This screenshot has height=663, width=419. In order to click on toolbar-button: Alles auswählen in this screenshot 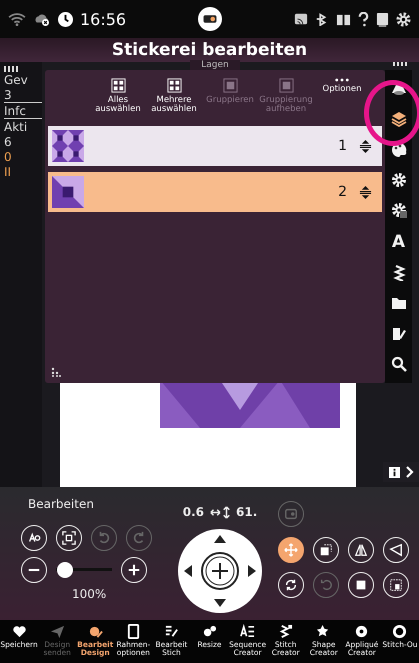, I will do `click(118, 101)`.